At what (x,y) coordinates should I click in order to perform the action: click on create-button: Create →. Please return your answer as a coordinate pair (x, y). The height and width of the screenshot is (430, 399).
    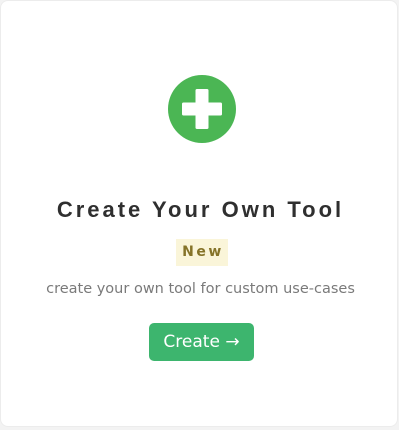
    Looking at the image, I should click on (201, 342).